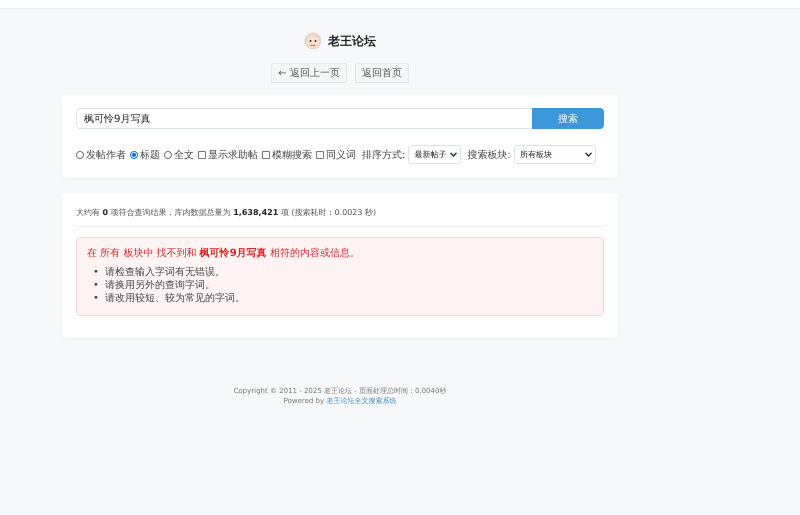 This screenshot has height=515, width=800. What do you see at coordinates (228, 155) in the screenshot?
I see `checkbox-option: 显示求助帖` at bounding box center [228, 155].